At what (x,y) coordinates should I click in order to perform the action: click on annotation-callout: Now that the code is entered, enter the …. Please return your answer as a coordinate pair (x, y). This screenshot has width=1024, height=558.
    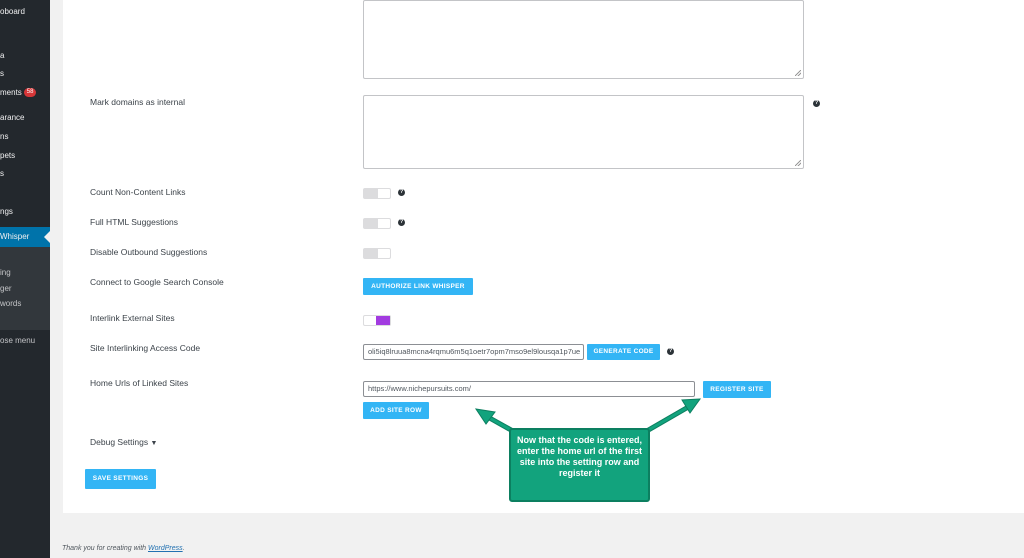
    Looking at the image, I should click on (579, 465).